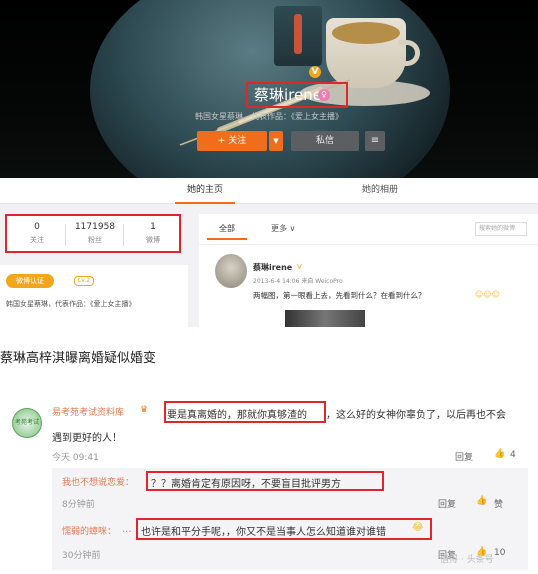 This screenshot has width=538, height=574. I want to click on post-text: 两幅图，第一眼看上去，先看到什么？在看到什么？, so click(339, 295).